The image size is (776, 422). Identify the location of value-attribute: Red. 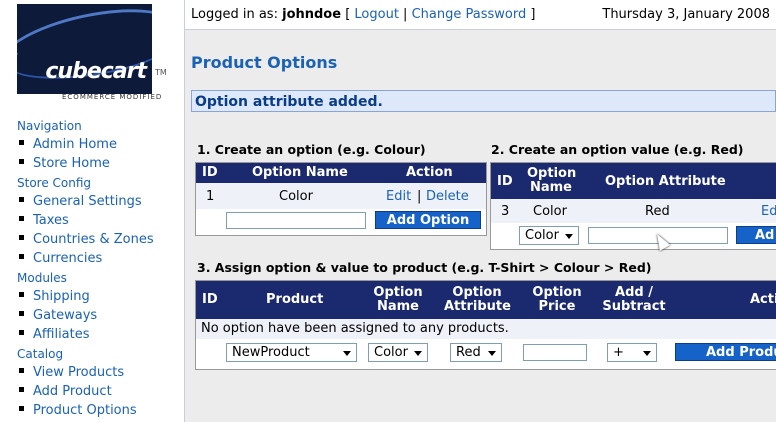
(657, 211).